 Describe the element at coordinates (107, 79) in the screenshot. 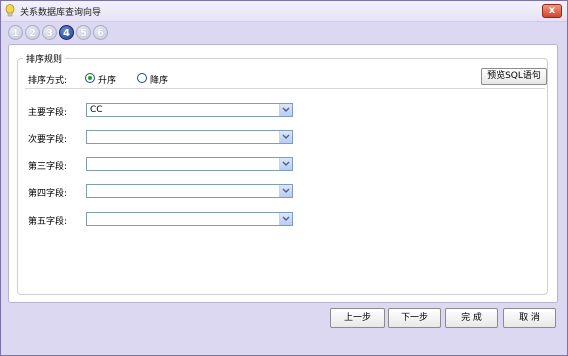

I see `ascending-label: 升序` at that location.